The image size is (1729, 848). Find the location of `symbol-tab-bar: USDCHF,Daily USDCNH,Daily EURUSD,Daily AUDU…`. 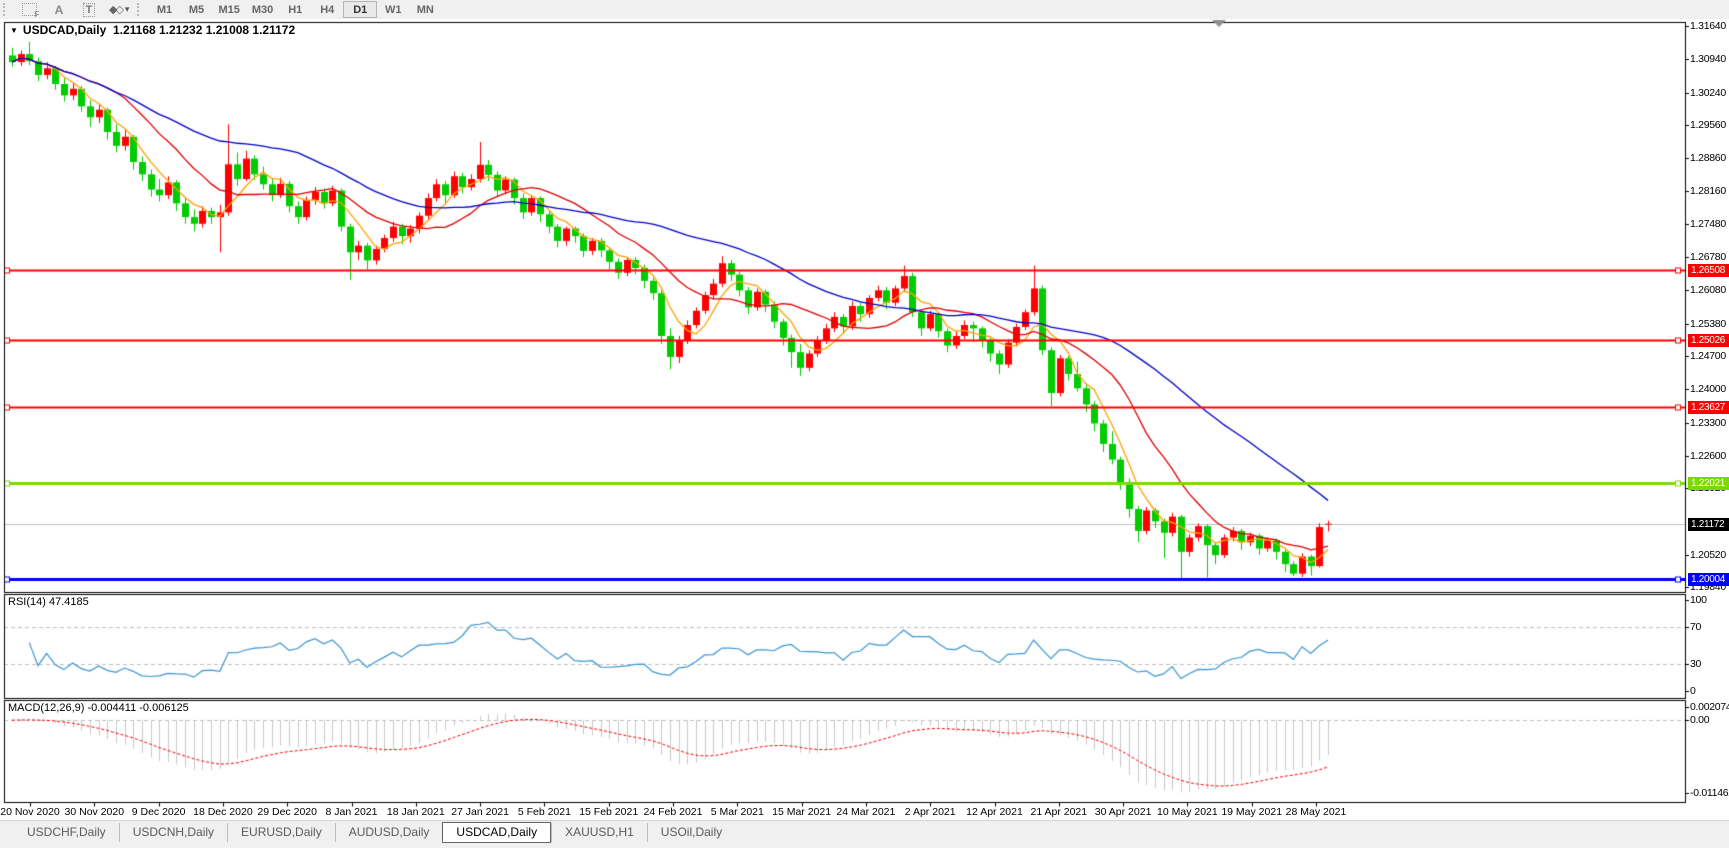

symbol-tab-bar: USDCHF,Daily USDCNH,Daily EURUSD,Daily AUDU… is located at coordinates (864, 834).